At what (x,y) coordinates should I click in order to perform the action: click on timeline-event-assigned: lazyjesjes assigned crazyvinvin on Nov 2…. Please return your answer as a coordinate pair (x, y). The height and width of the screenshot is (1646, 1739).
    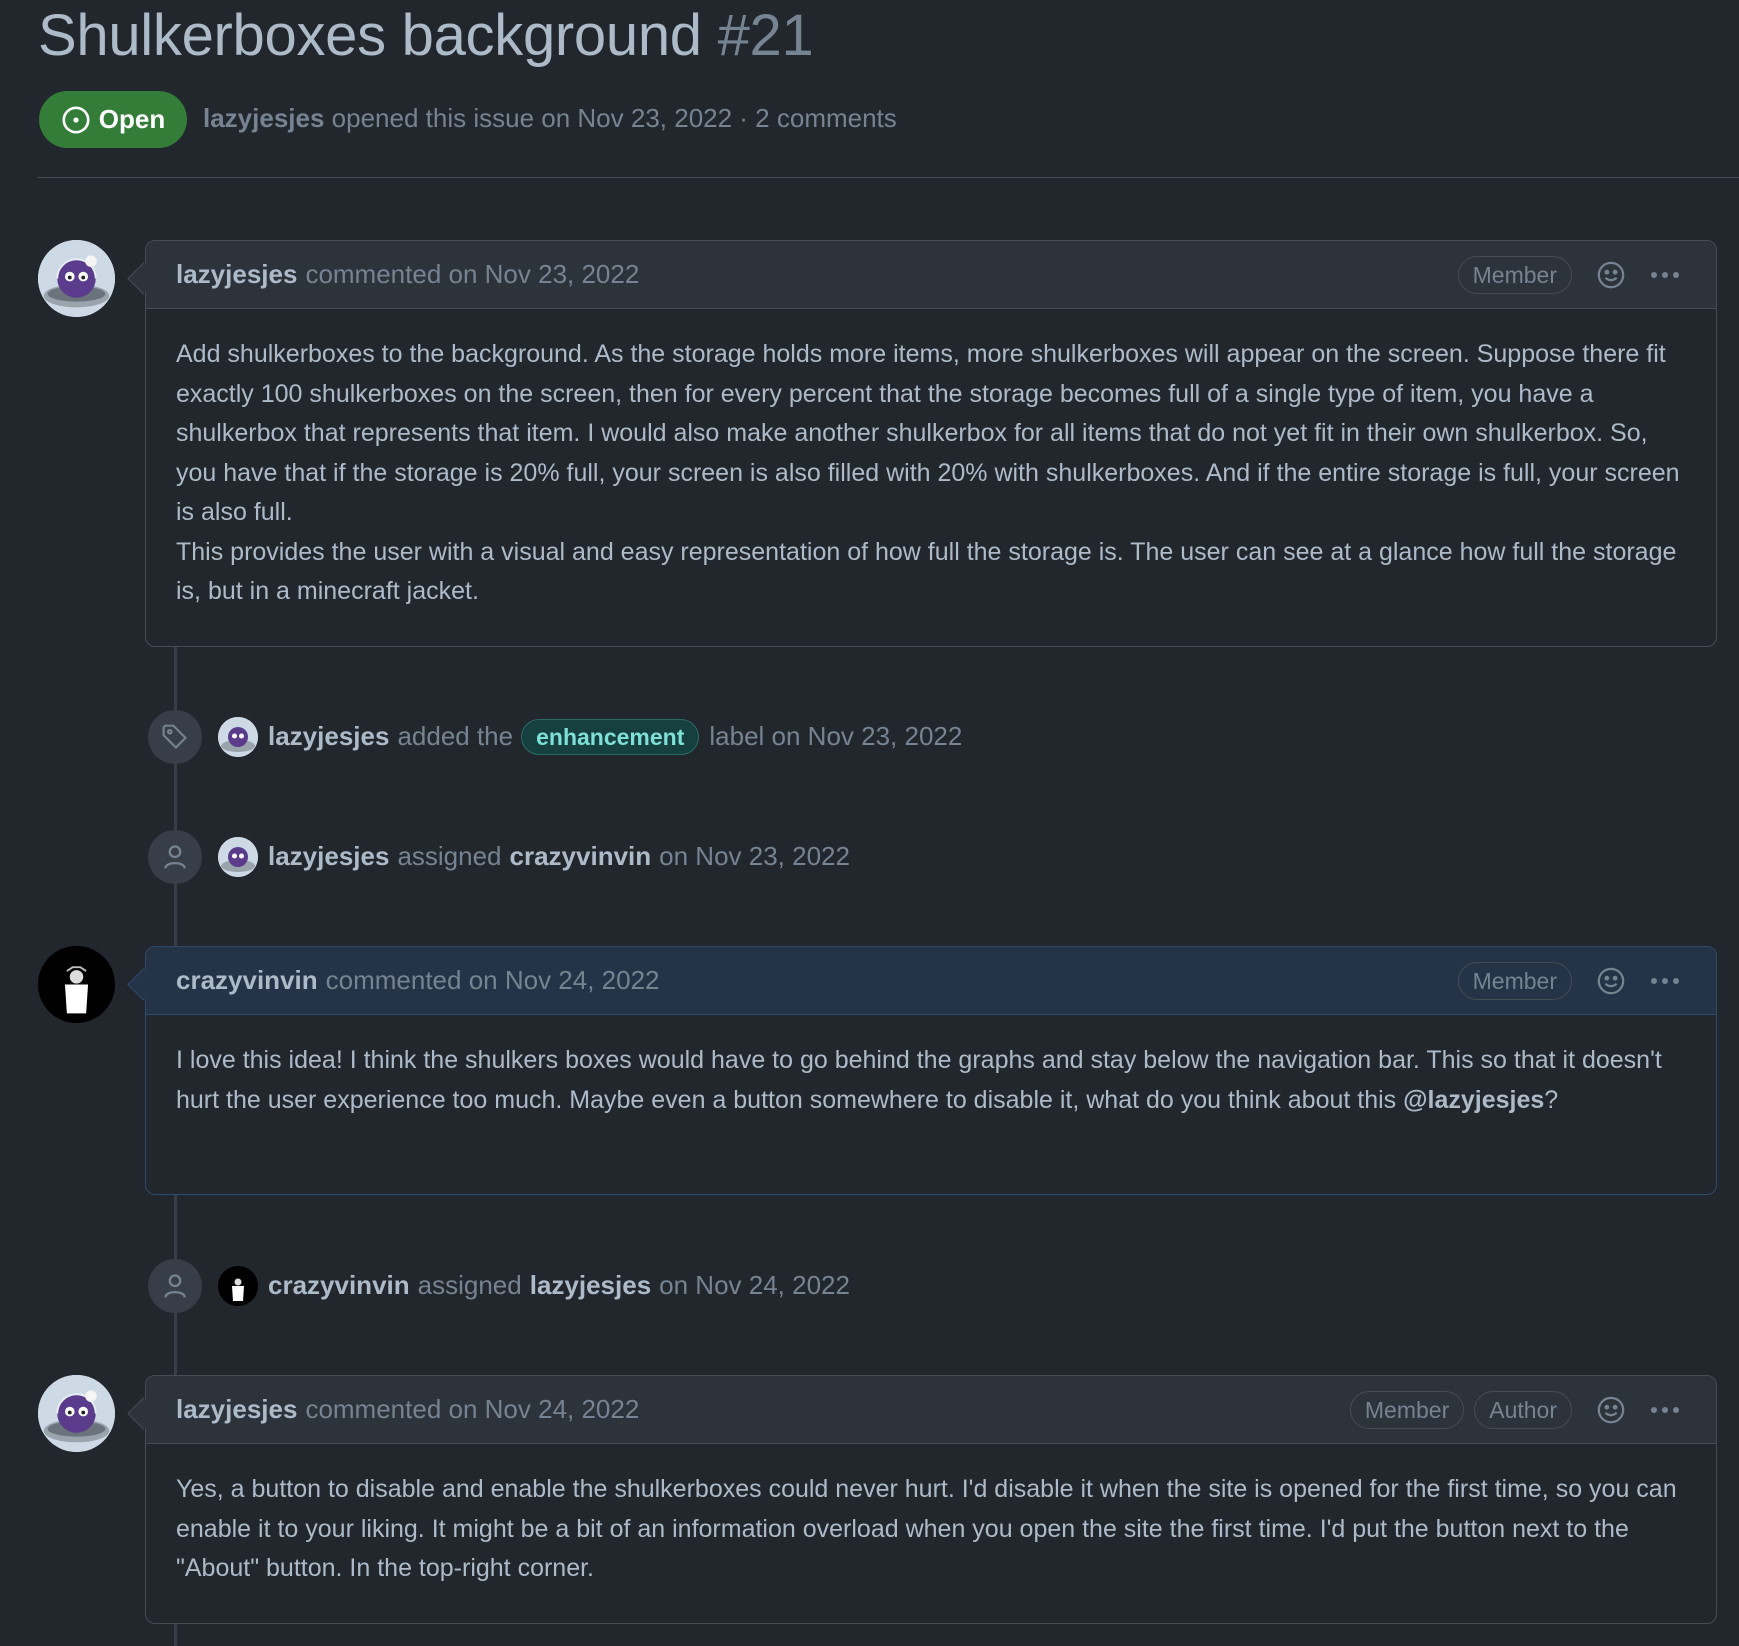
    Looking at the image, I should click on (499, 856).